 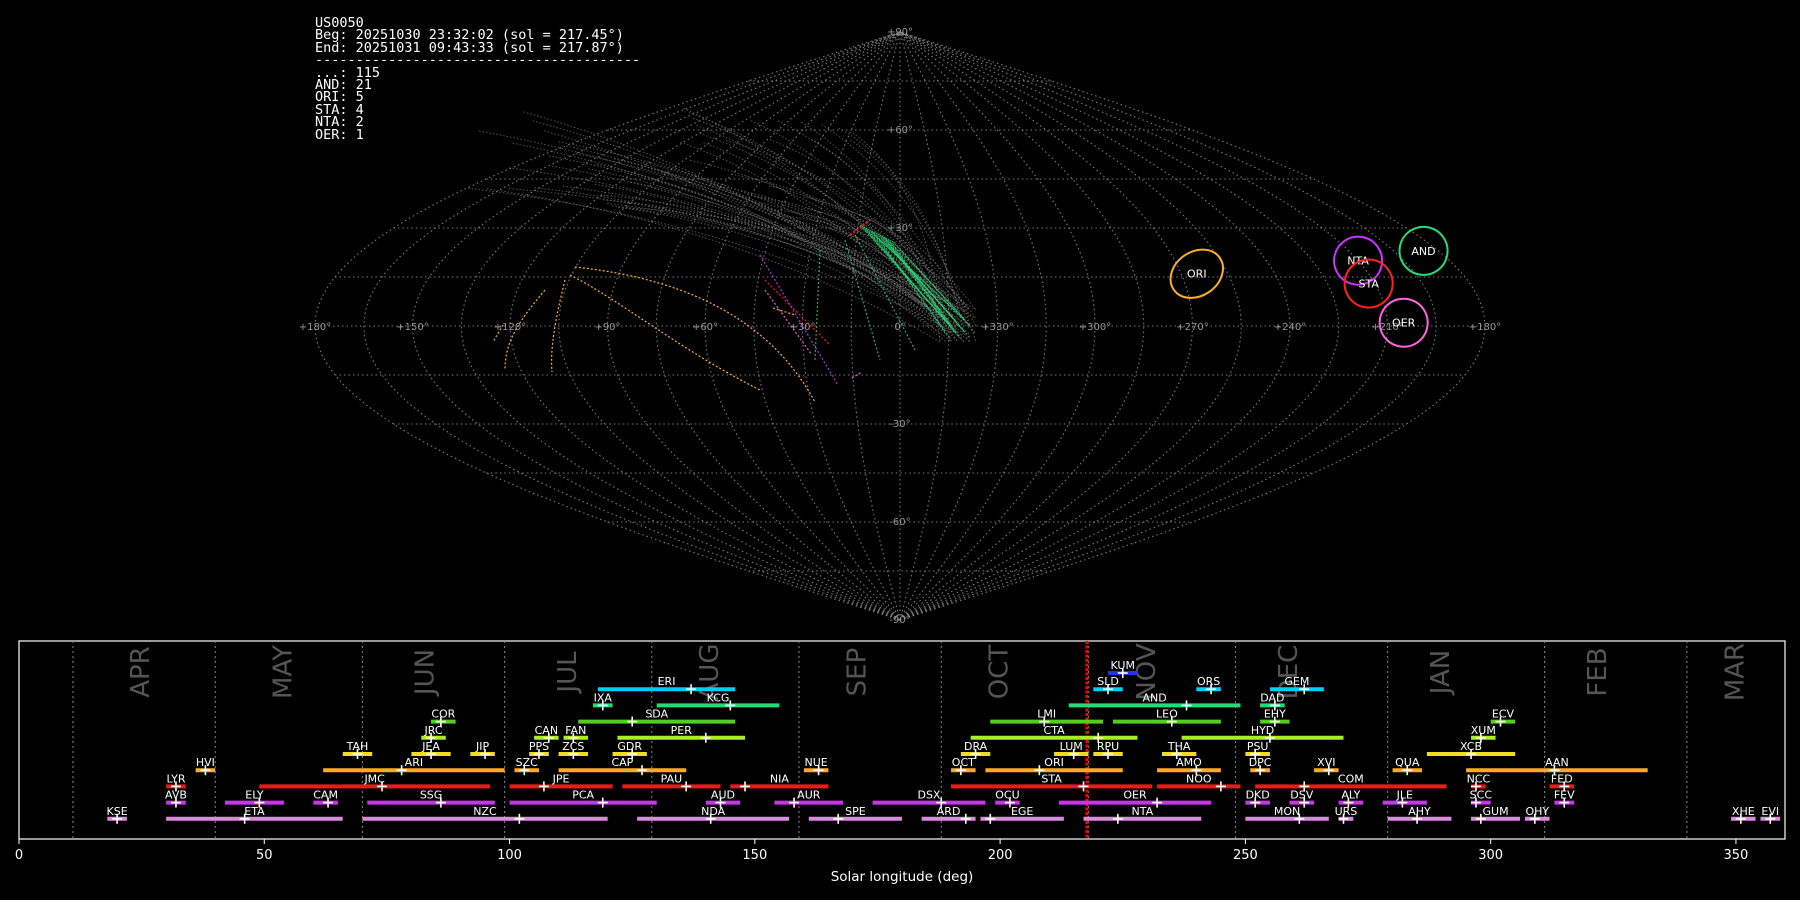 What do you see at coordinates (1301, 795) in the screenshot?
I see `shower-label: DSV` at bounding box center [1301, 795].